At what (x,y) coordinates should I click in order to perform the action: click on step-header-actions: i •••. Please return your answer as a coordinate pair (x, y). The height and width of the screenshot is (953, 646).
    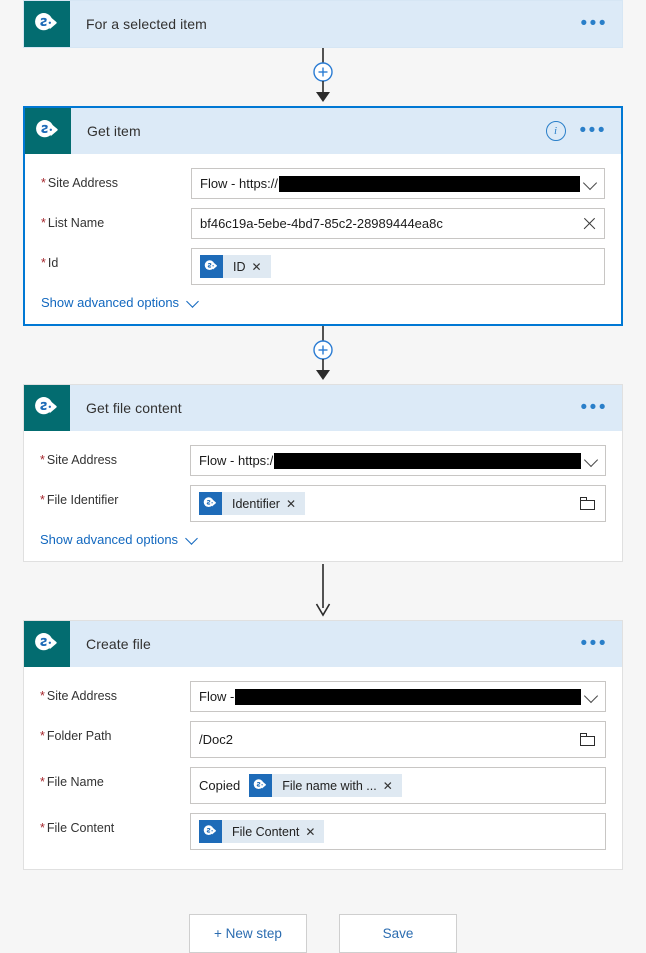
    Looking at the image, I should click on (583, 131).